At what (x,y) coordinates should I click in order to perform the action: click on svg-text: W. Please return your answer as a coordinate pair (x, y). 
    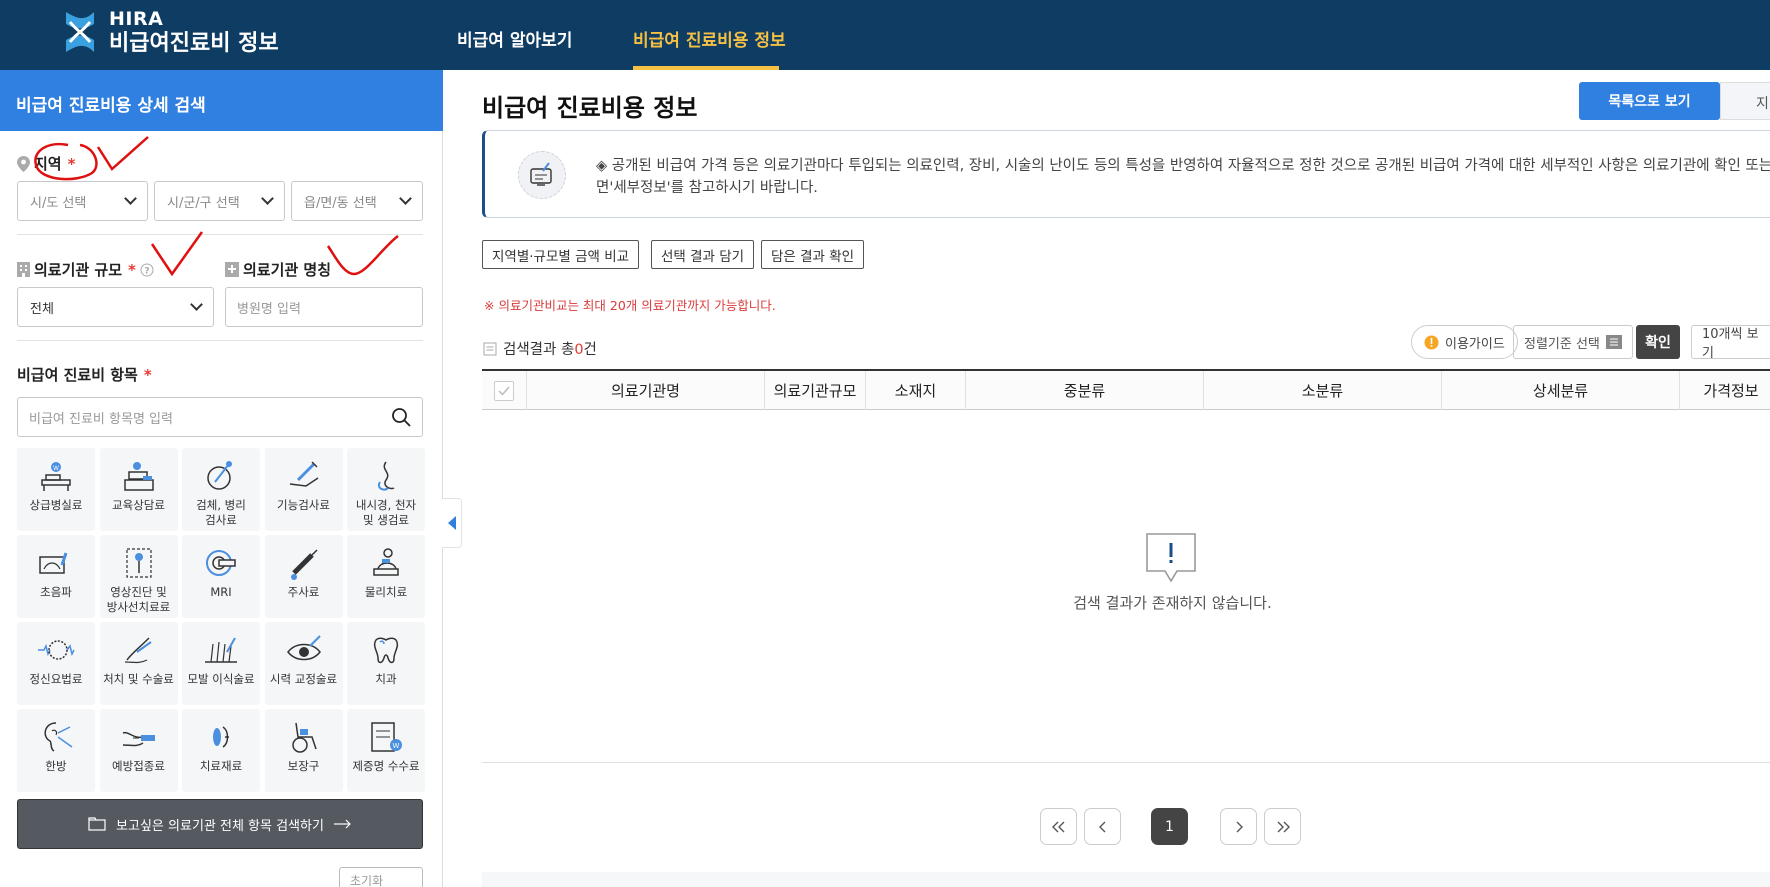
    Looking at the image, I should click on (56, 468).